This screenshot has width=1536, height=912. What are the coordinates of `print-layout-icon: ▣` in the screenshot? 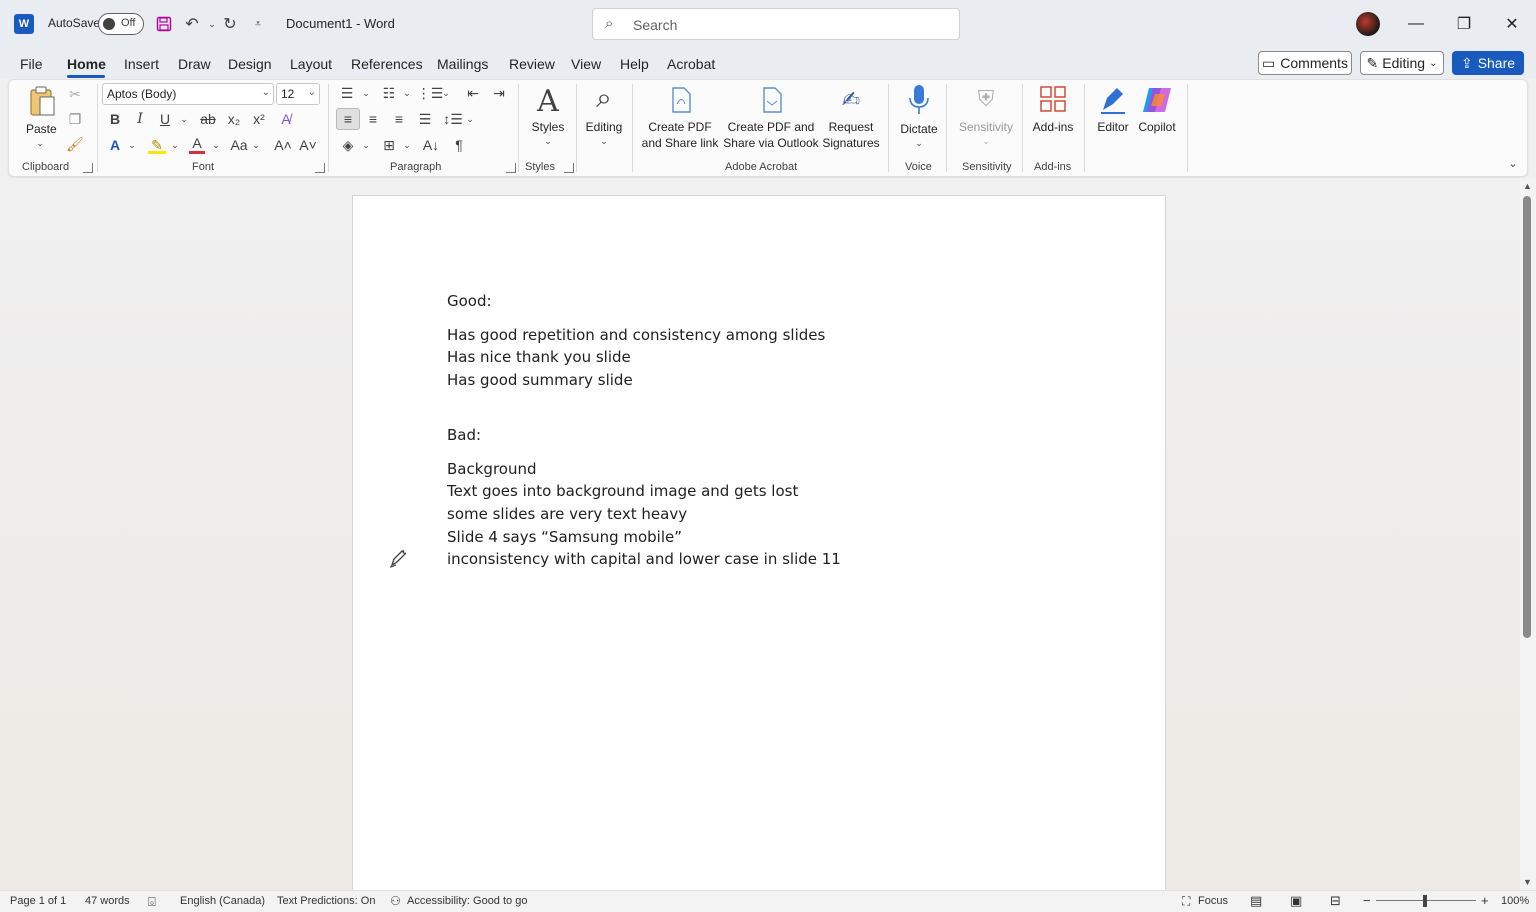 It's located at (1296, 901).